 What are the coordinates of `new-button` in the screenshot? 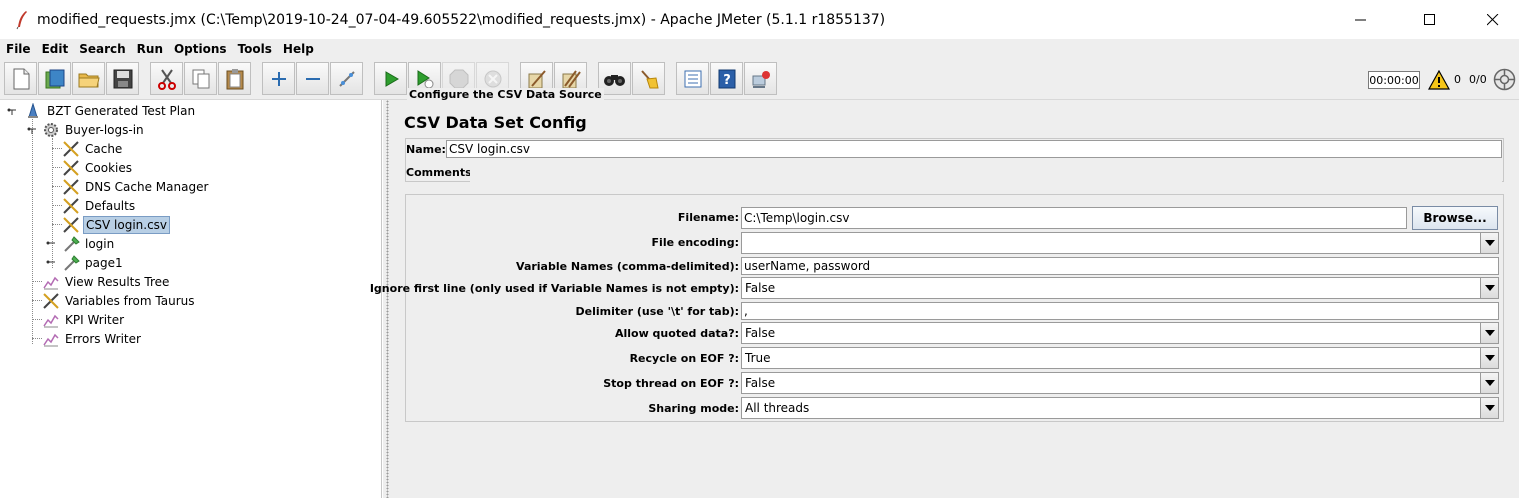 It's located at (20, 78).